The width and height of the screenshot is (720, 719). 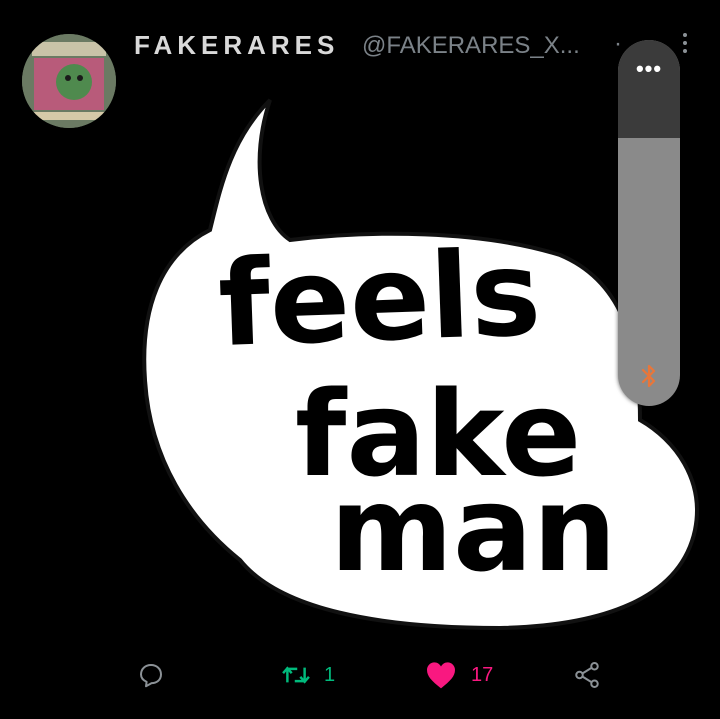 I want to click on share-button, so click(x=587, y=675).